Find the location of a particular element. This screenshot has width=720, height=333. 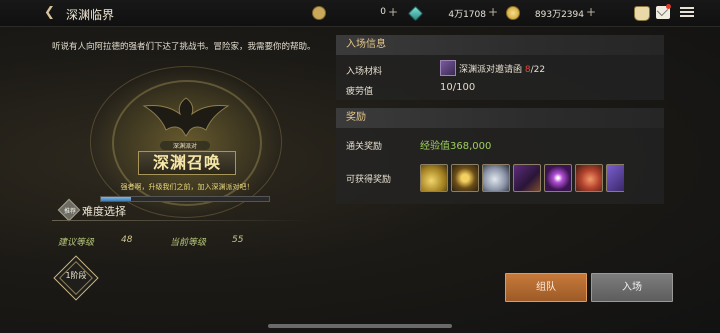

back-button: ❮ is located at coordinates (51, 13).